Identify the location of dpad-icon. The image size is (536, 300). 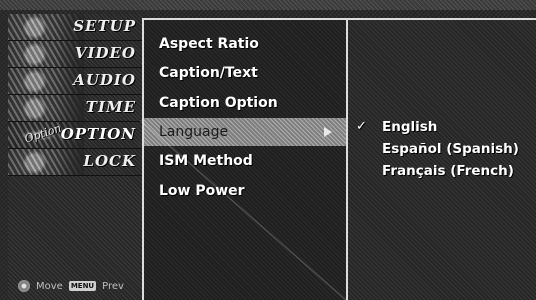
(24, 286).